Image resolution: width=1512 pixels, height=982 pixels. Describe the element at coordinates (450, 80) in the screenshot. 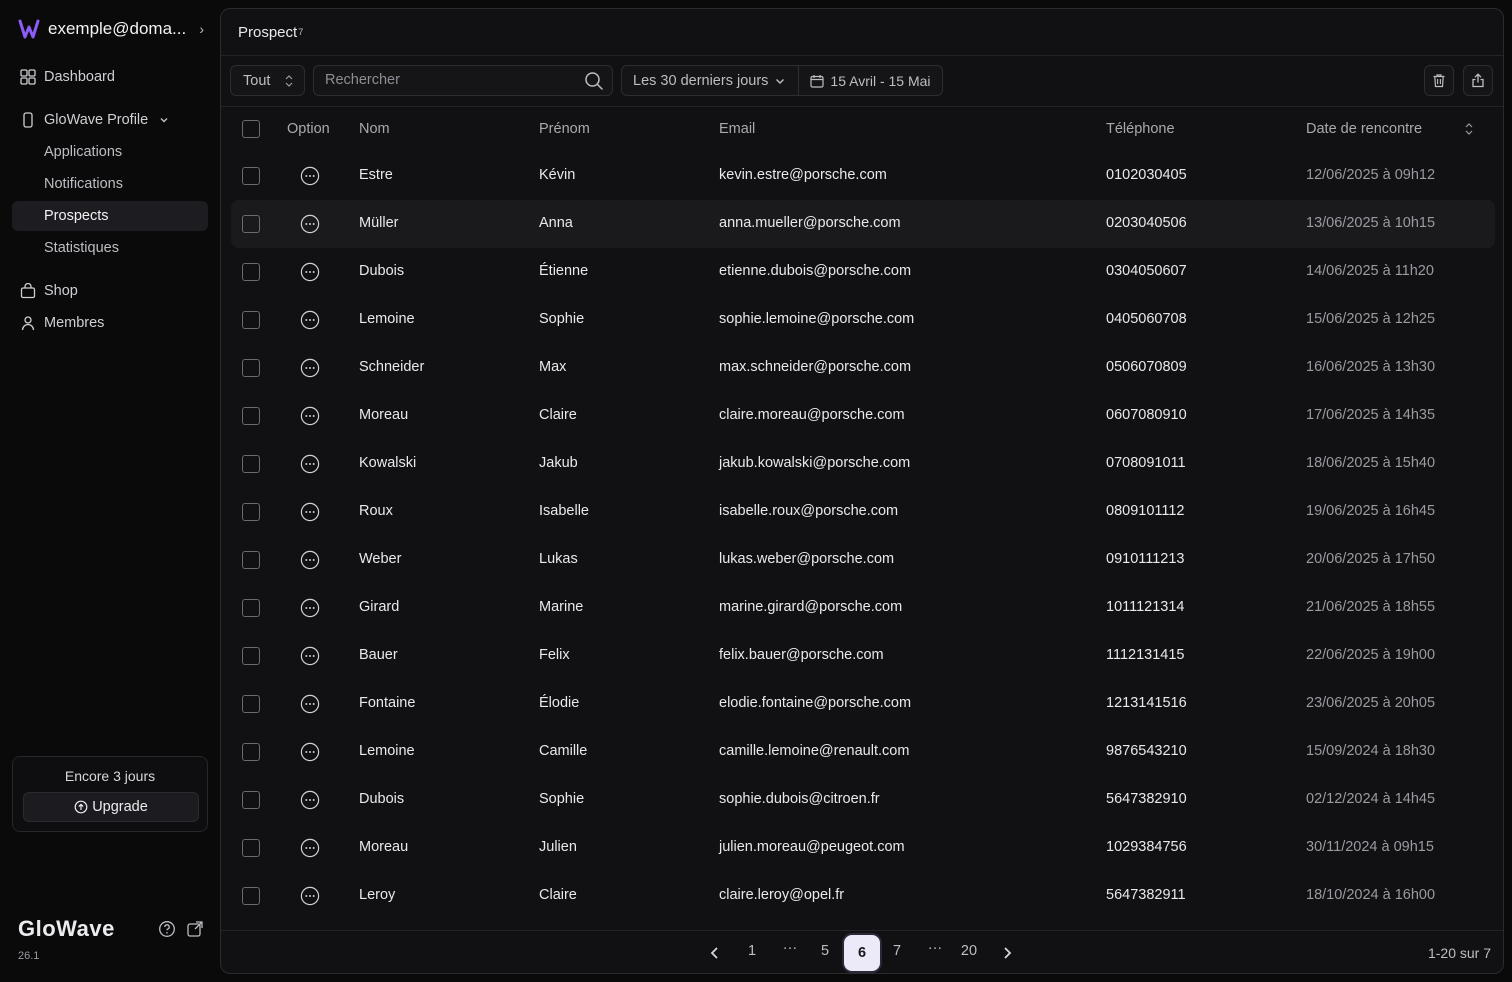

I see `search-input` at that location.